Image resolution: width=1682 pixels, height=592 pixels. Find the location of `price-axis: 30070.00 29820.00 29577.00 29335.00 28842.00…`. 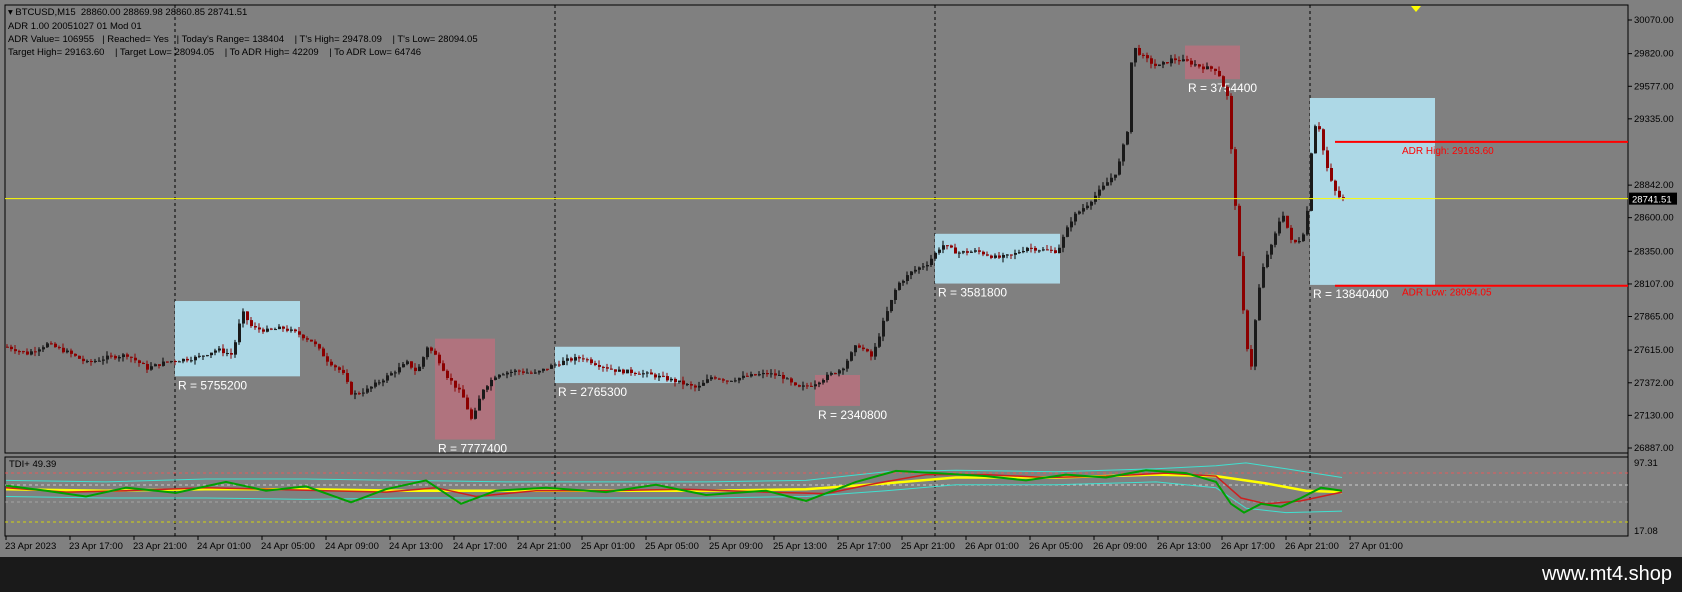

price-axis: 30070.00 29820.00 29577.00 29335.00 28842.00… is located at coordinates (1651, 234).